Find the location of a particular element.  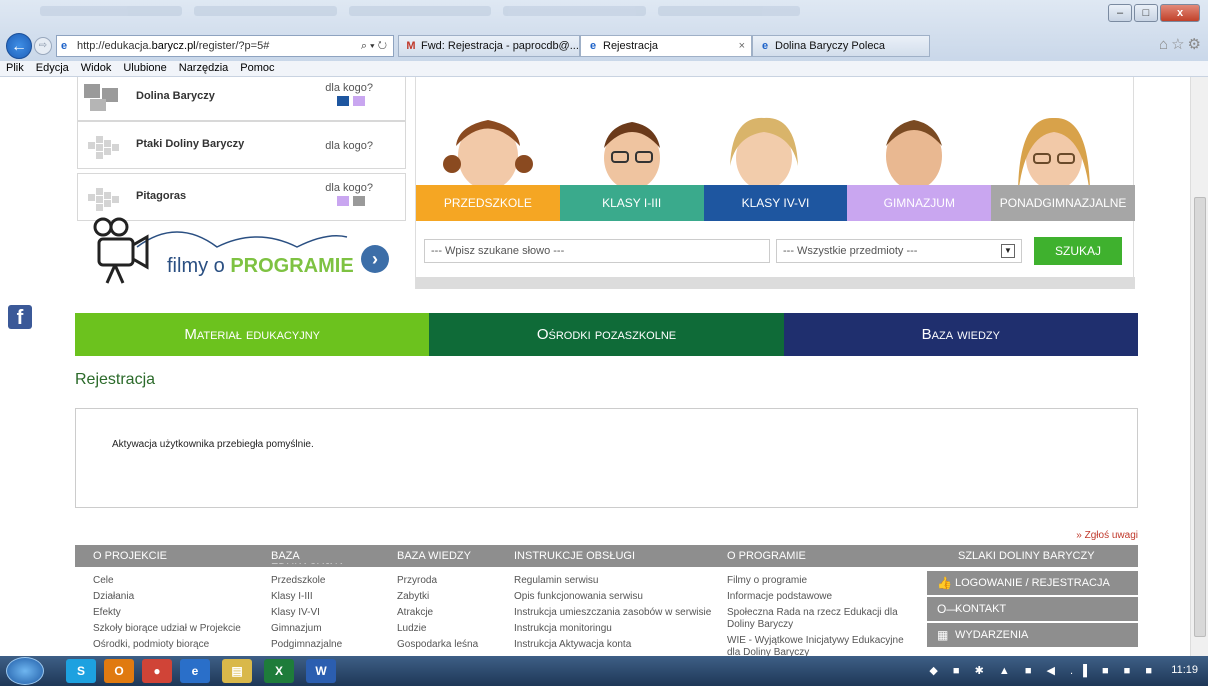

url-domain: barycz.pl is located at coordinates (173, 46).